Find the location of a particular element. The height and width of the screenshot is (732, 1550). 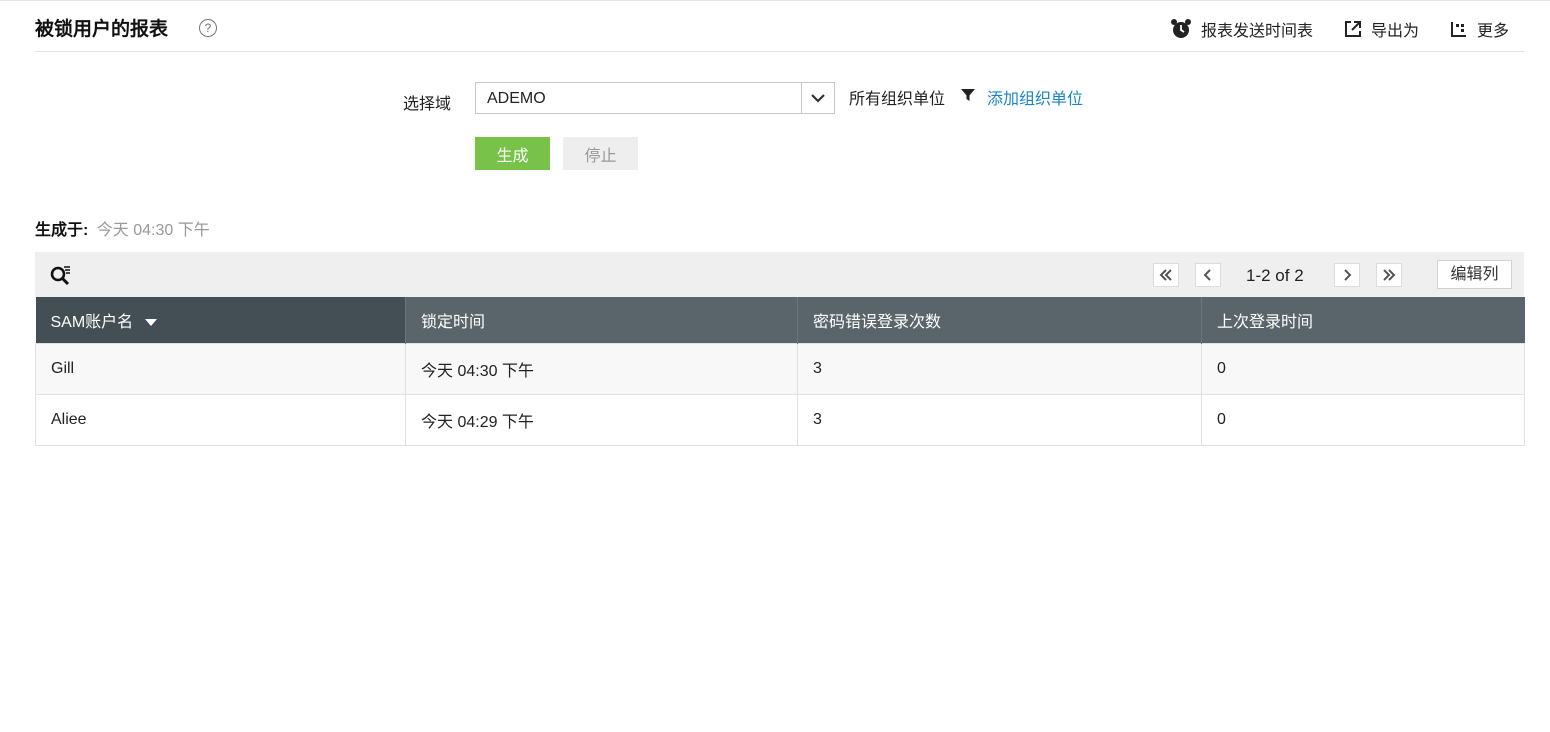

search-filter-icon is located at coordinates (61, 276).